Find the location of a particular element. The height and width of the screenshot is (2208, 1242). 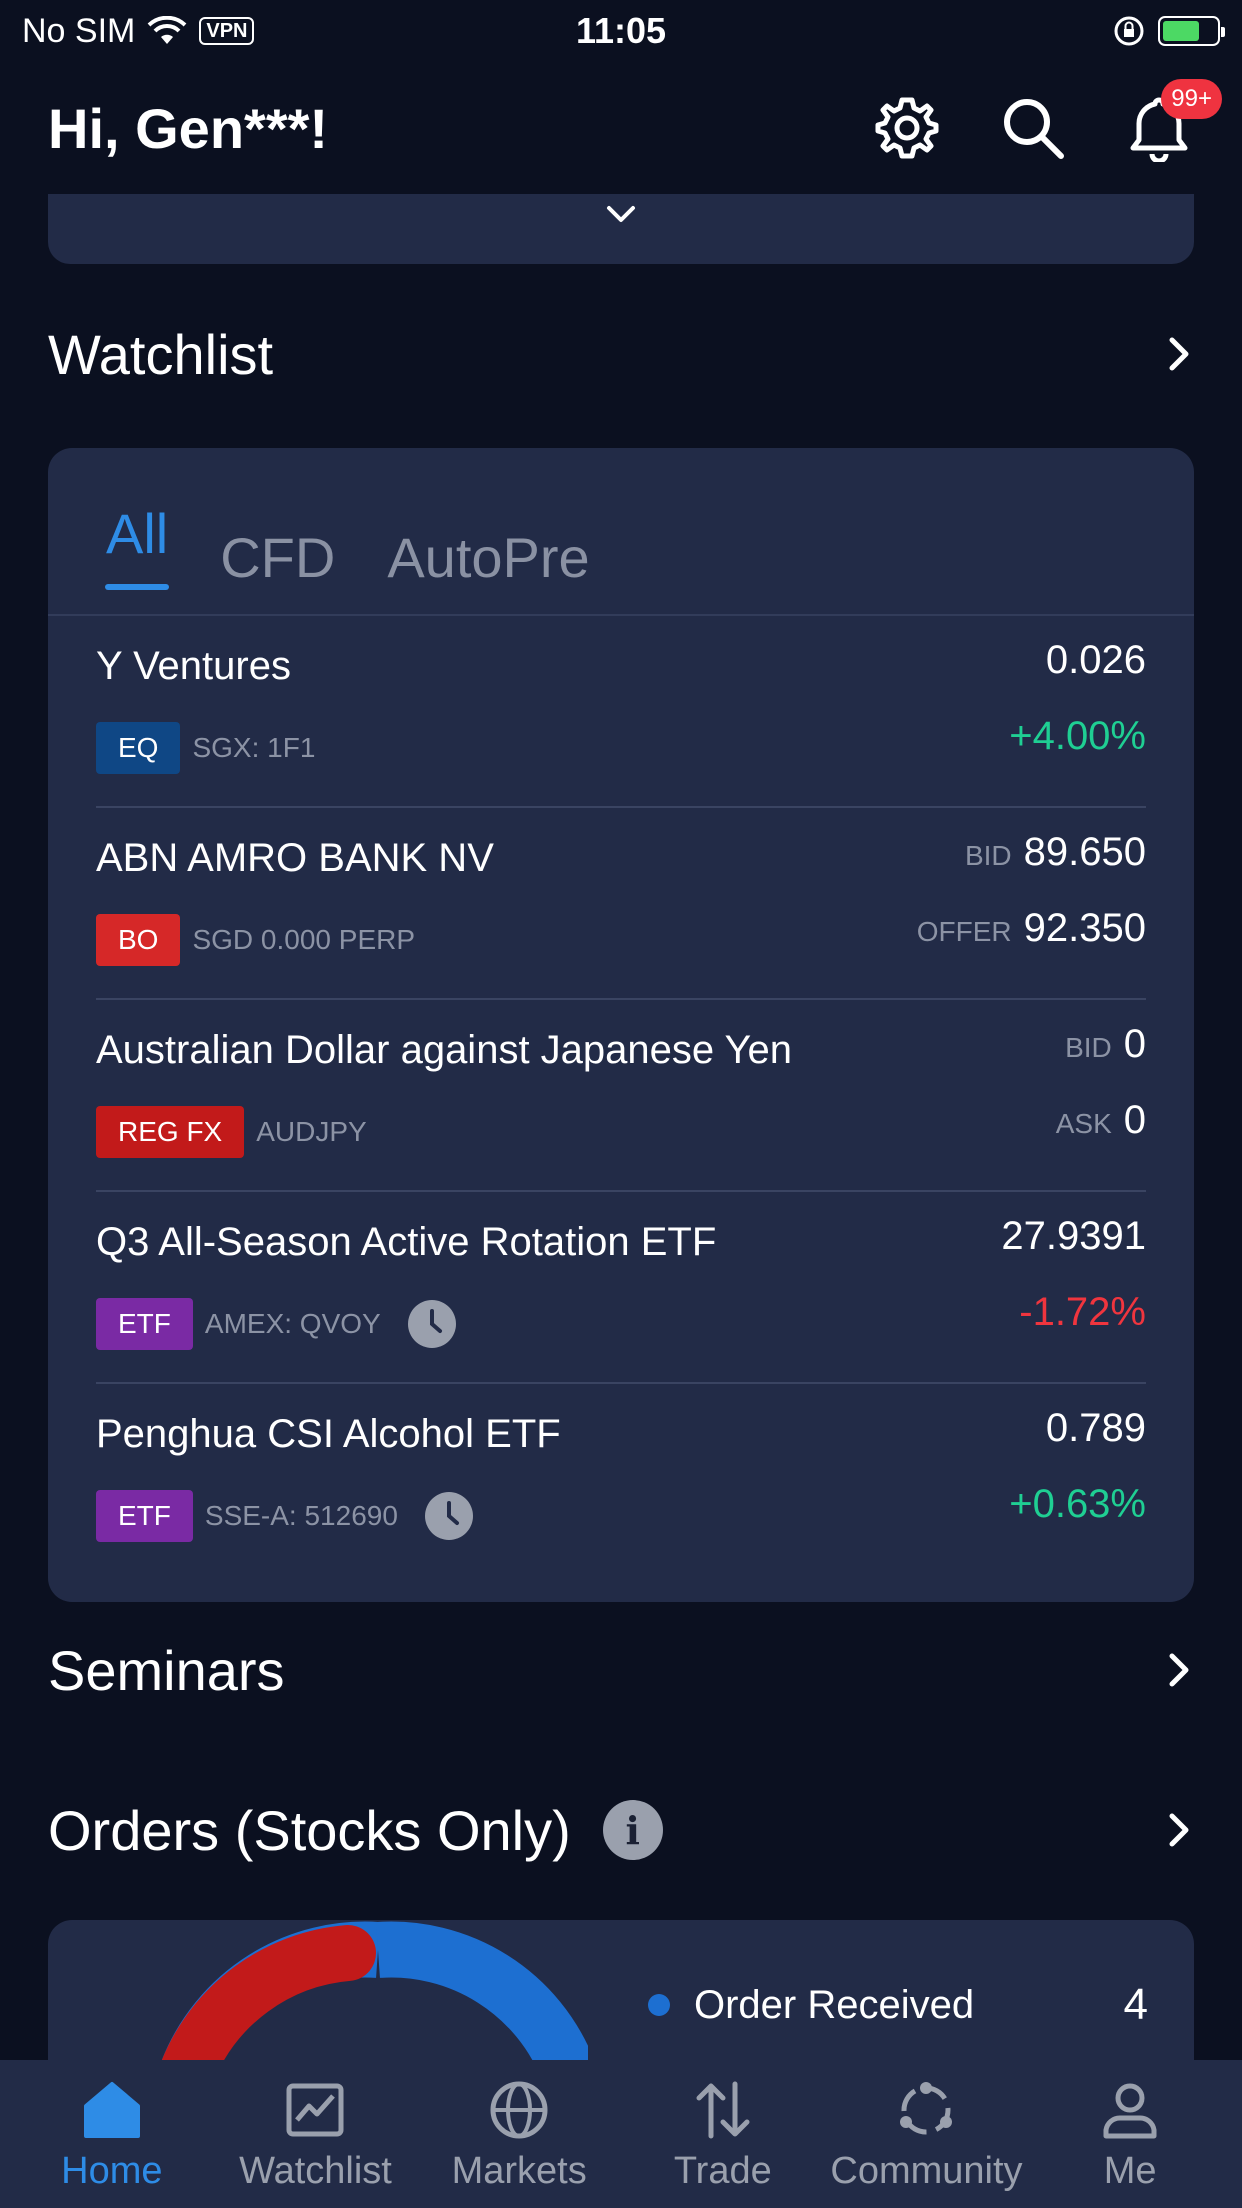

legend-dot is located at coordinates (659, 2005).